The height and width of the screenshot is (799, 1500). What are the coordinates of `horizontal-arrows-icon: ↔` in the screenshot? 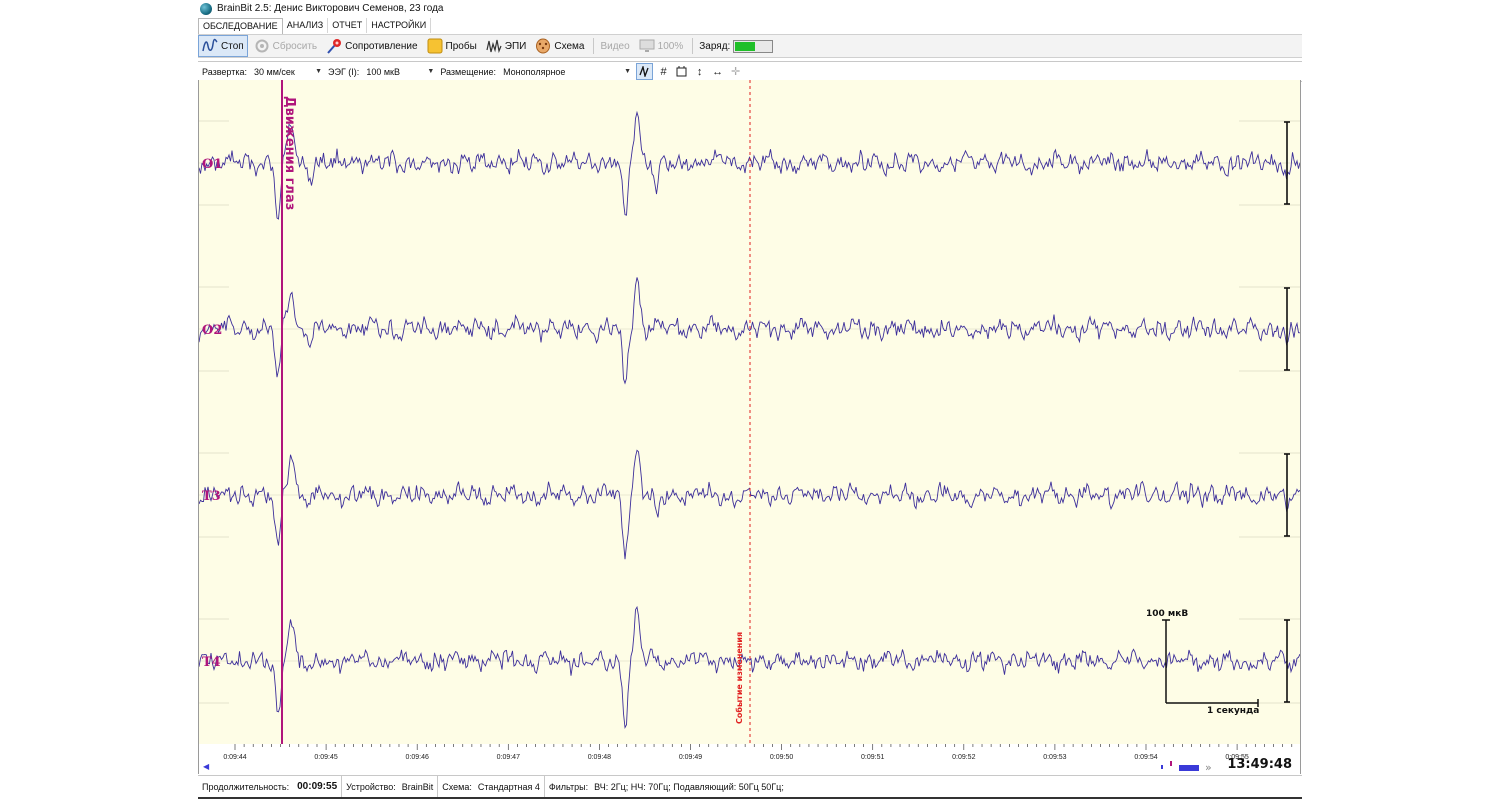 It's located at (718, 71).